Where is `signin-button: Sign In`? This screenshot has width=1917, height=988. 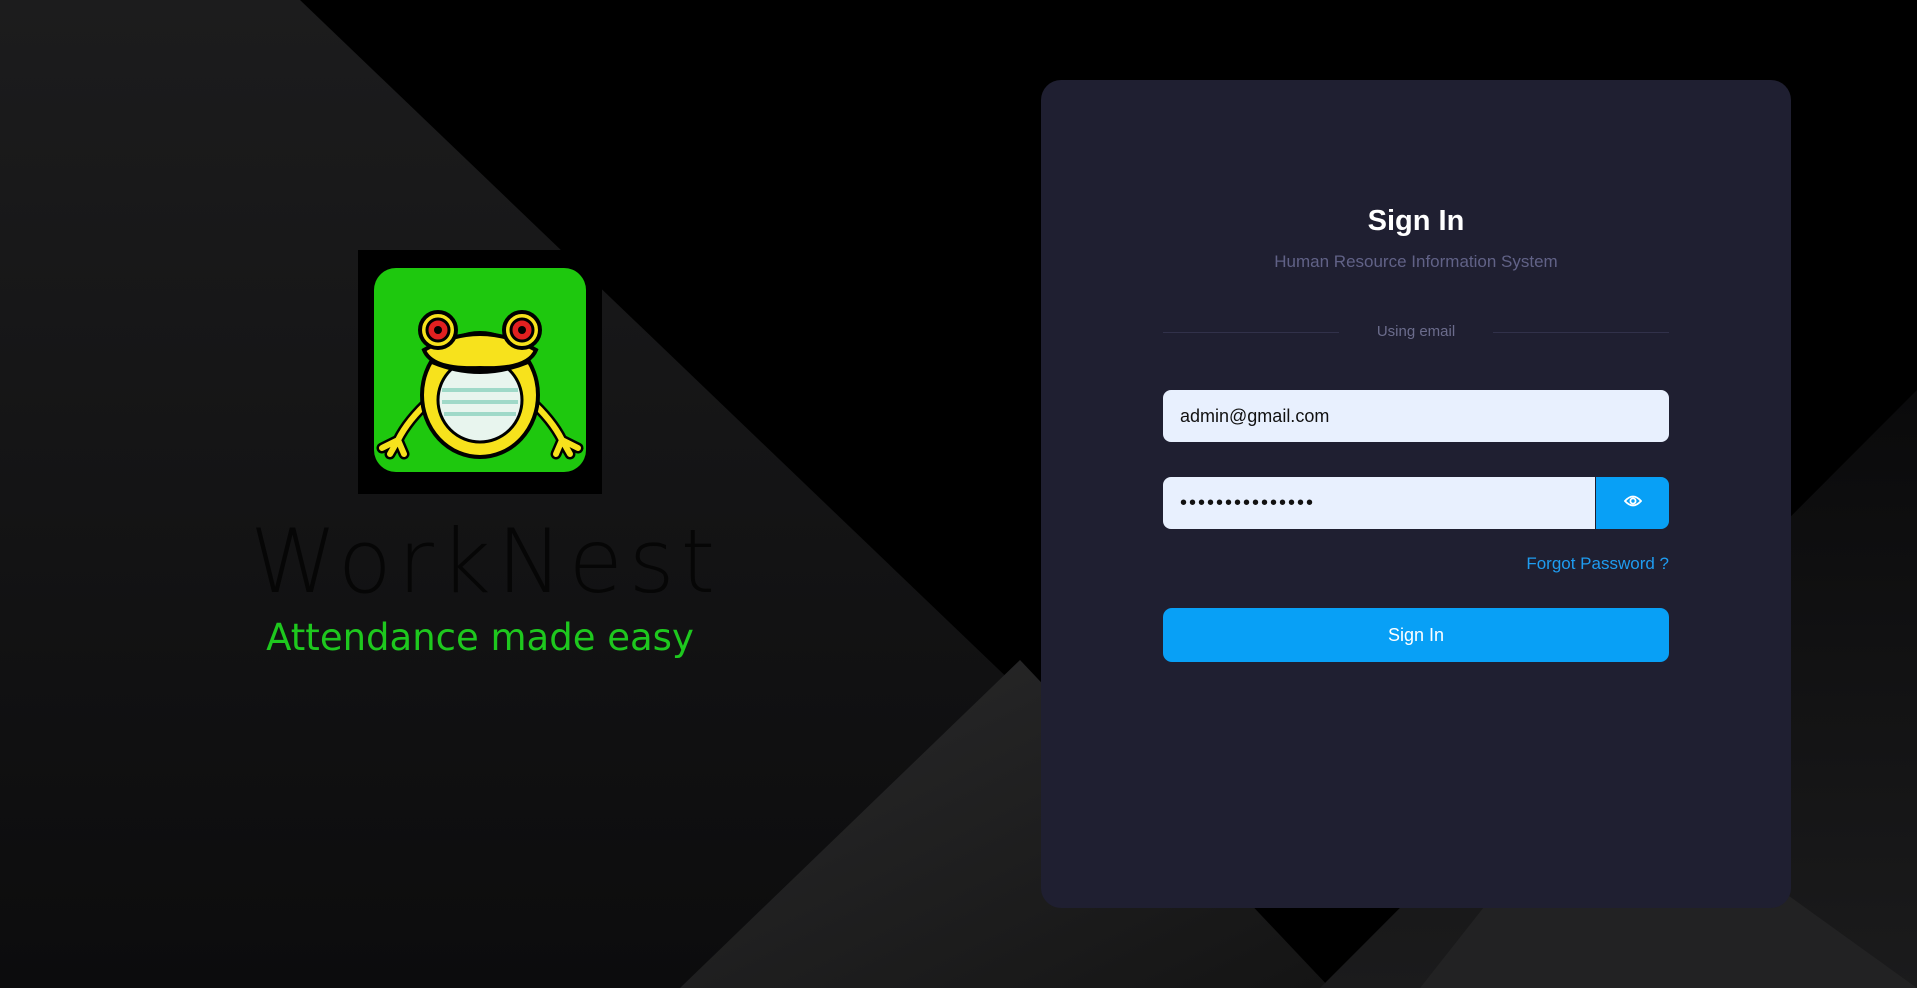
signin-button: Sign In is located at coordinates (1416, 635).